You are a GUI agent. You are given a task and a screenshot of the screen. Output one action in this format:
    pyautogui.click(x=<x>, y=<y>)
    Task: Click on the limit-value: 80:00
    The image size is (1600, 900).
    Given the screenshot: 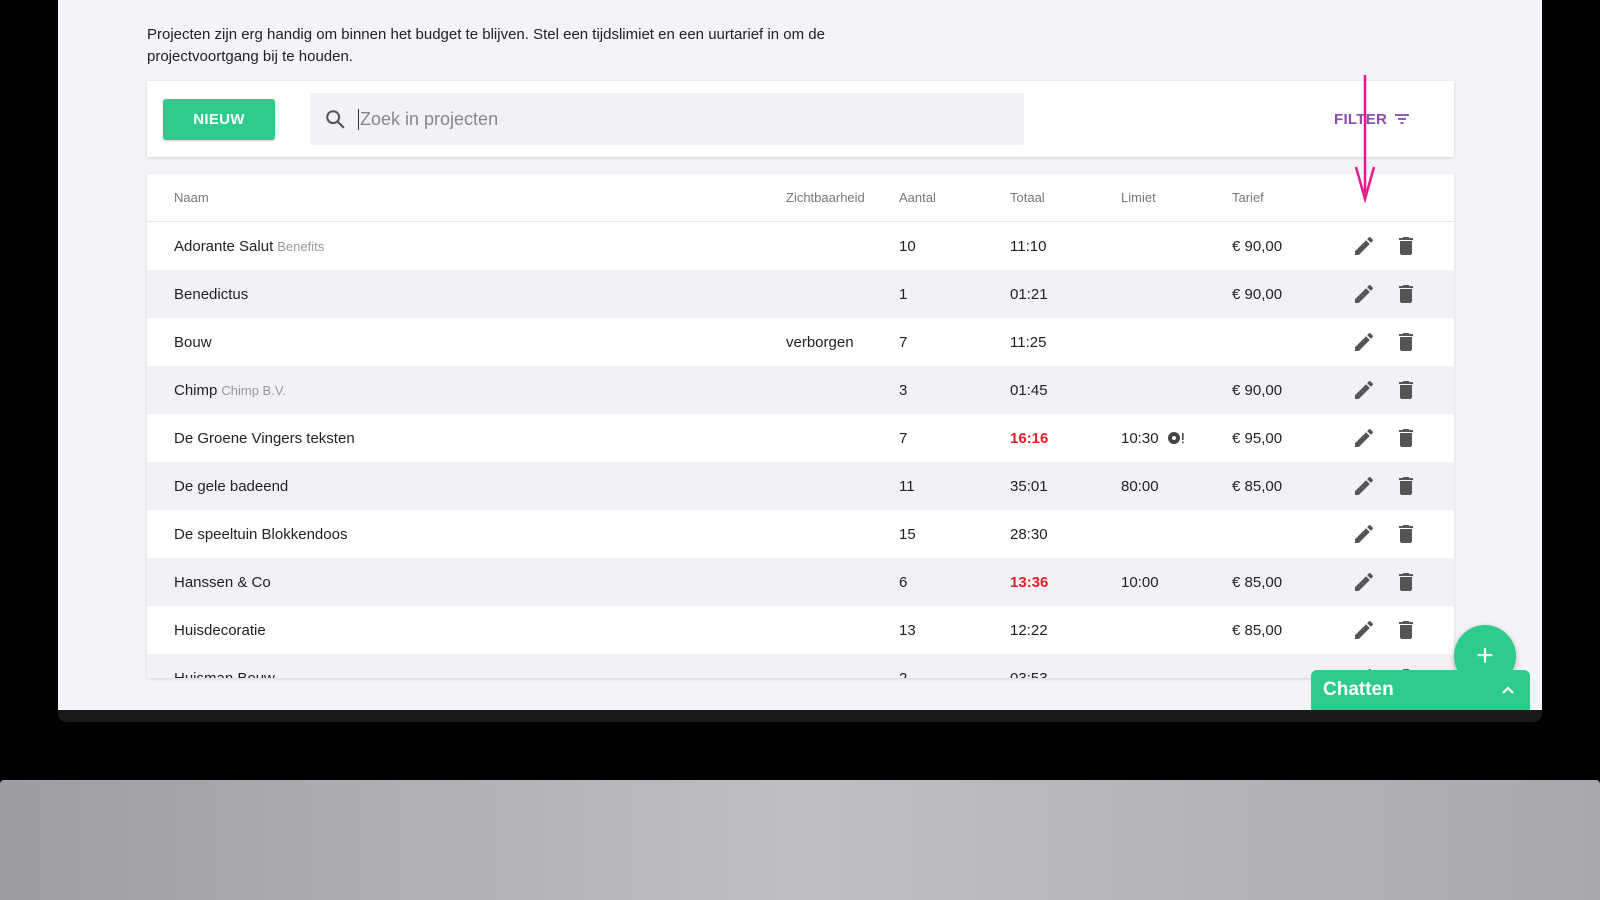 What is the action you would take?
    pyautogui.click(x=1140, y=486)
    